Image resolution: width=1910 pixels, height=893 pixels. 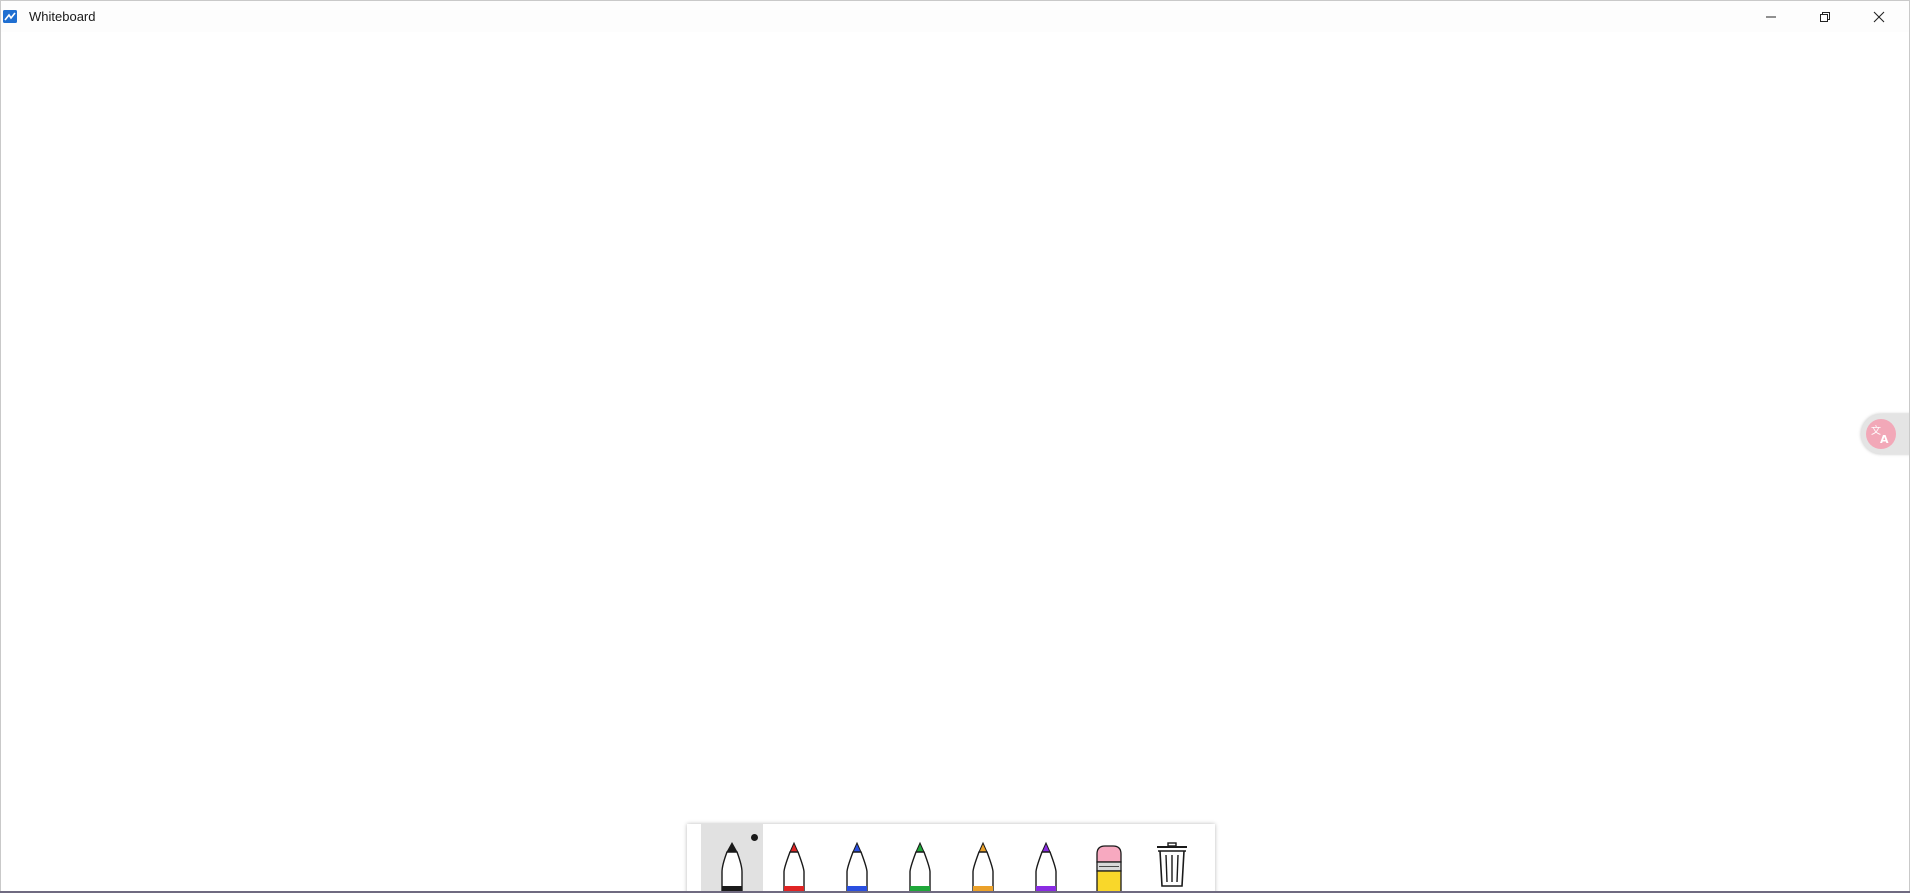 I want to click on pen-toolbar, so click(x=951, y=858).